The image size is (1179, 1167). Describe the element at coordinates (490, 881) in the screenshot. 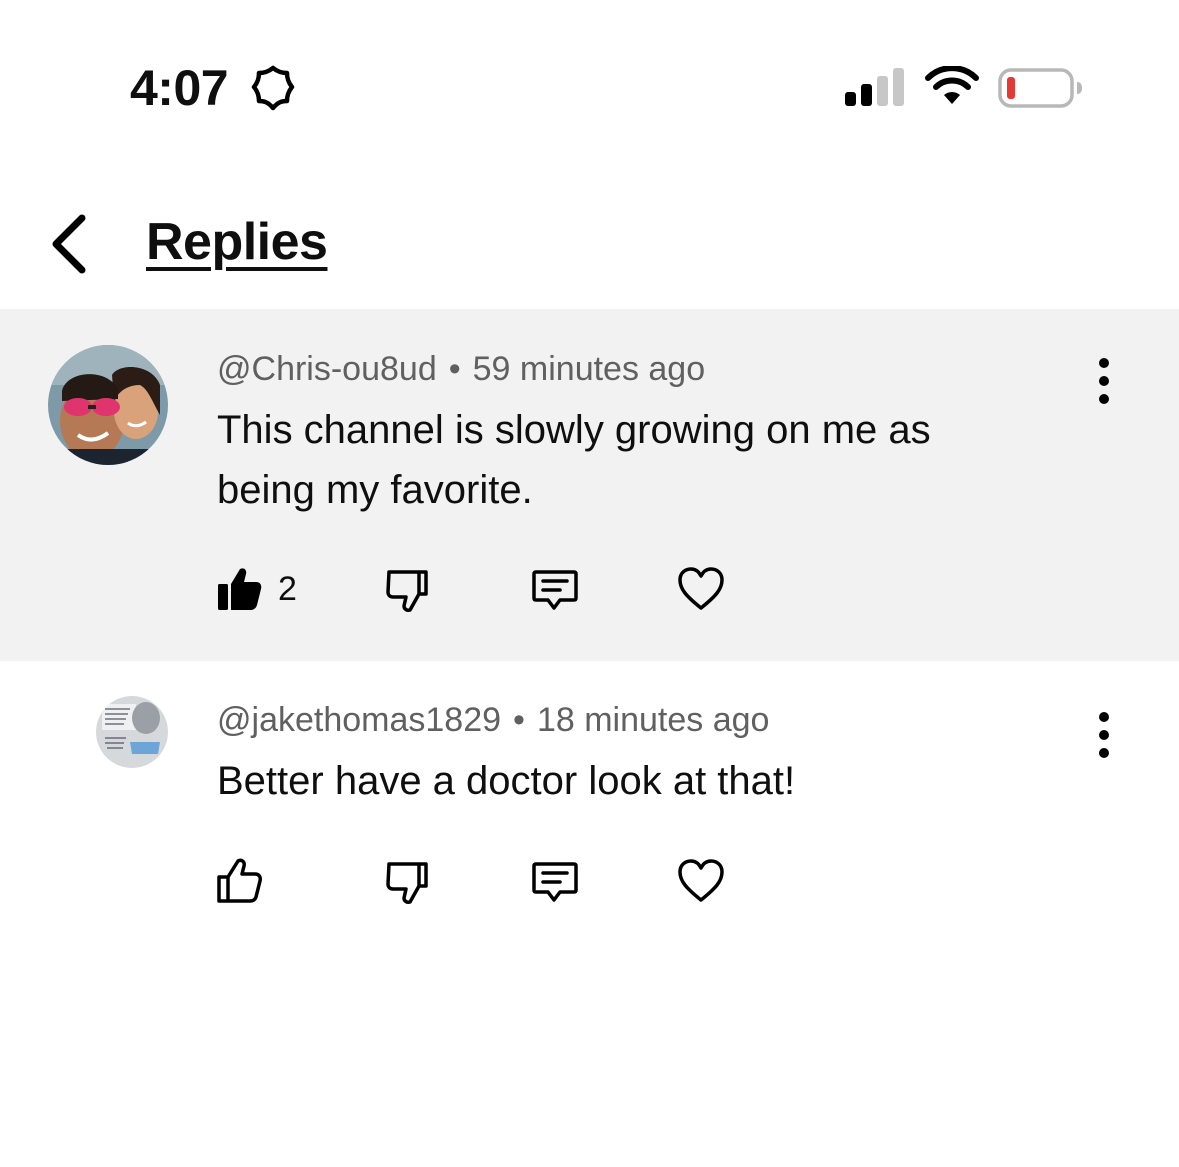

I see `comment-actions` at that location.